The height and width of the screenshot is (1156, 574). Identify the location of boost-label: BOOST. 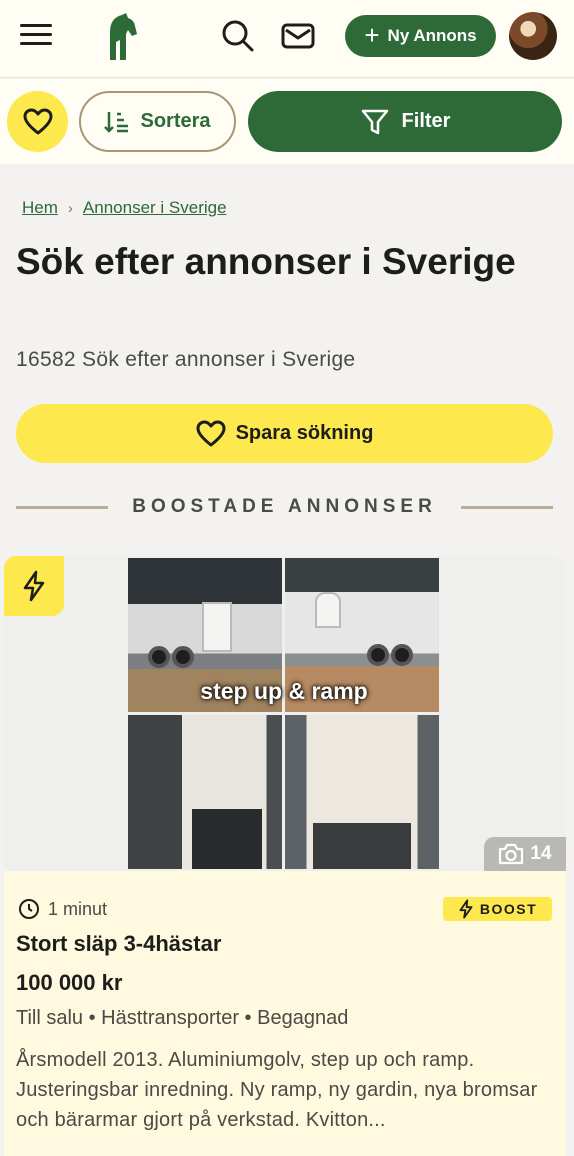
(508, 909).